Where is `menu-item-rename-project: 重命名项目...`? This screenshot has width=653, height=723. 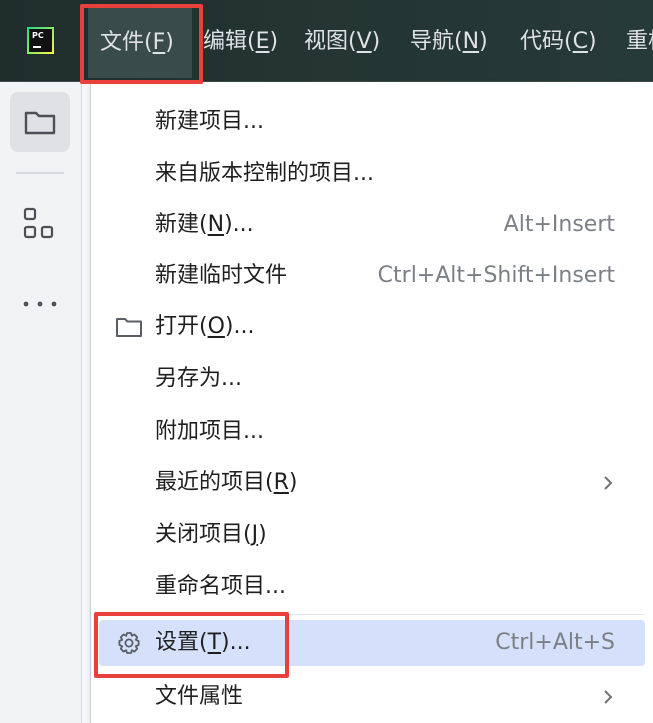 menu-item-rename-project: 重命名项目... is located at coordinates (370, 587).